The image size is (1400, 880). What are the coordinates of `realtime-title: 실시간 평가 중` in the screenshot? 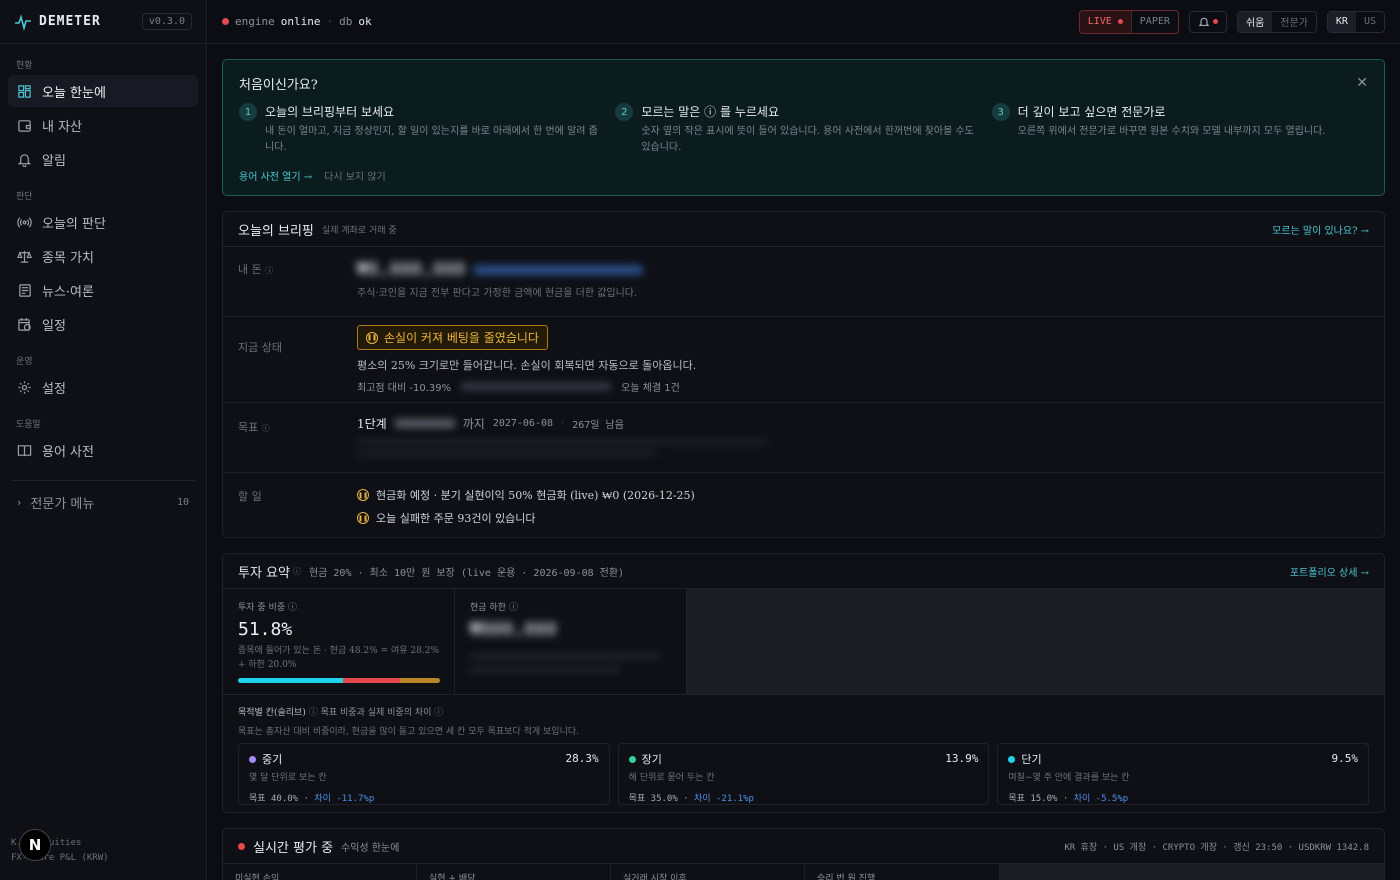 It's located at (293, 848).